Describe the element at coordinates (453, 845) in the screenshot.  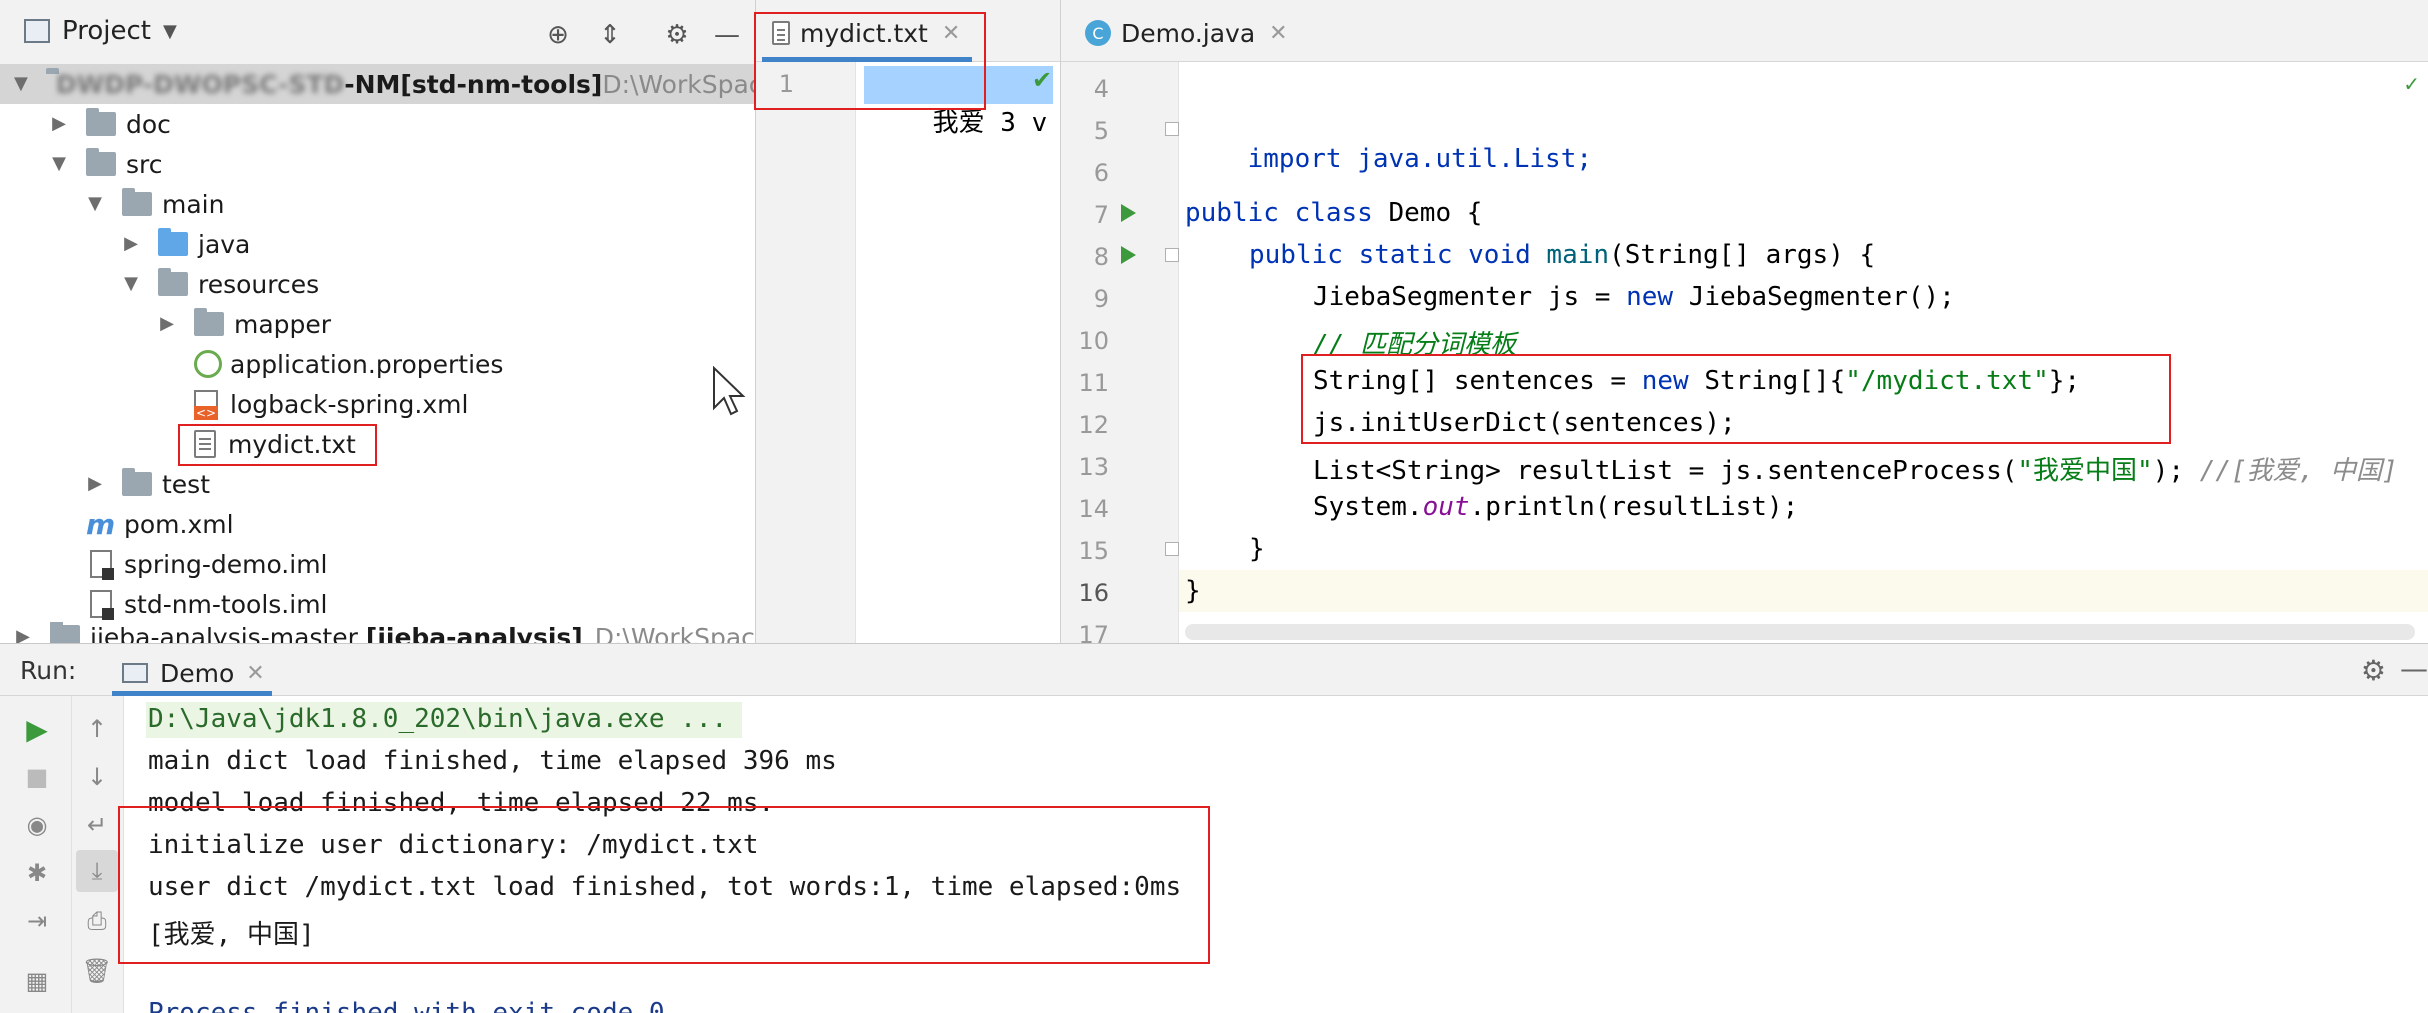
I see `console-line: initialize user dictionary: /mydict.txt` at that location.